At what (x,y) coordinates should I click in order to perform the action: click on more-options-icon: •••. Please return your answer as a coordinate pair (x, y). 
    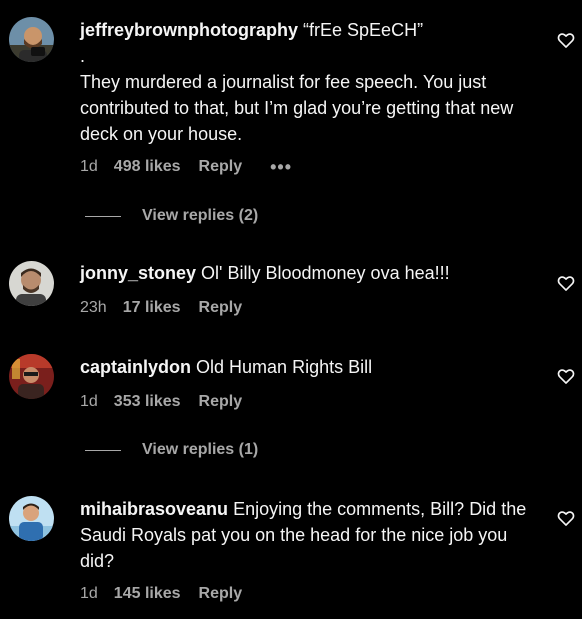
    Looking at the image, I should click on (281, 167).